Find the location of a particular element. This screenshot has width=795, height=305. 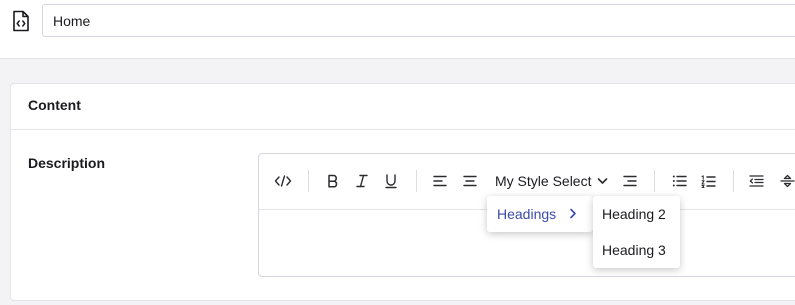

menu-item-label: Headings is located at coordinates (527, 214).